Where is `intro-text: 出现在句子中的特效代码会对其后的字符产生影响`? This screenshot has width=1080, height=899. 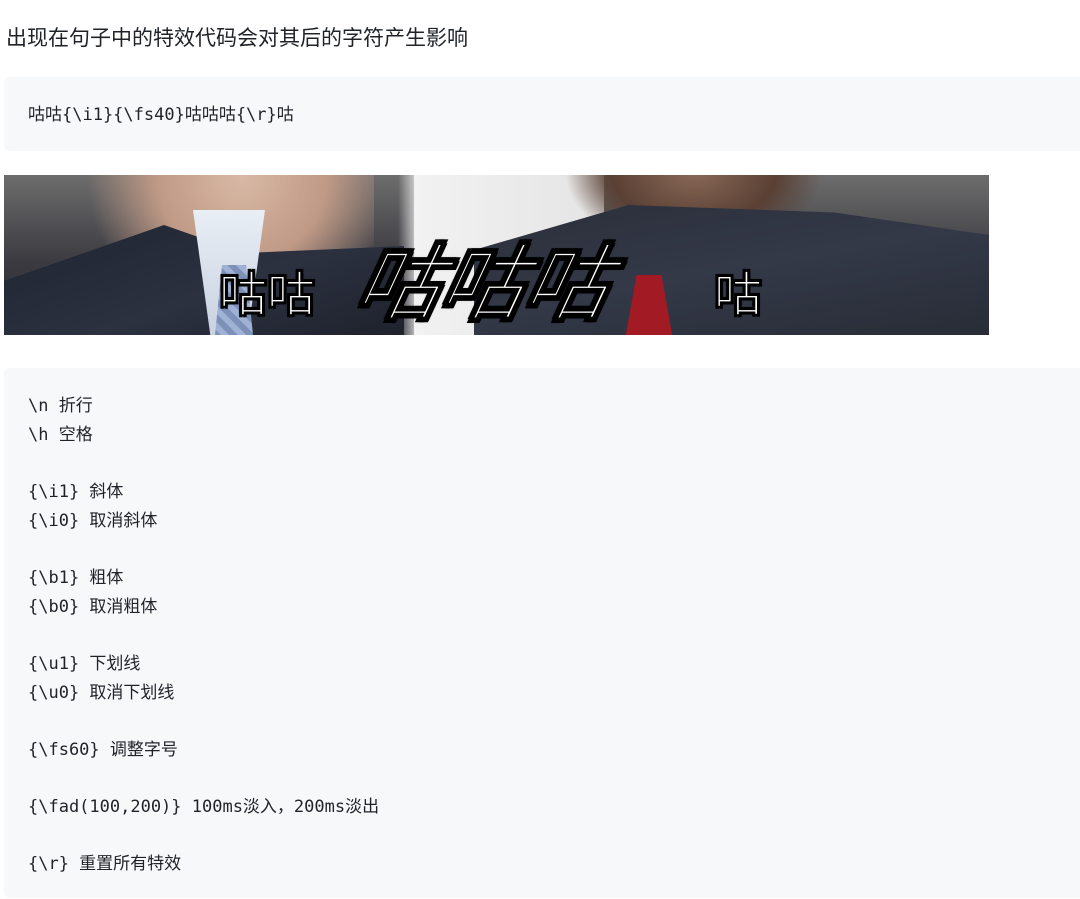 intro-text: 出现在句子中的特效代码会对其后的字符产生影响 is located at coordinates (237, 38).